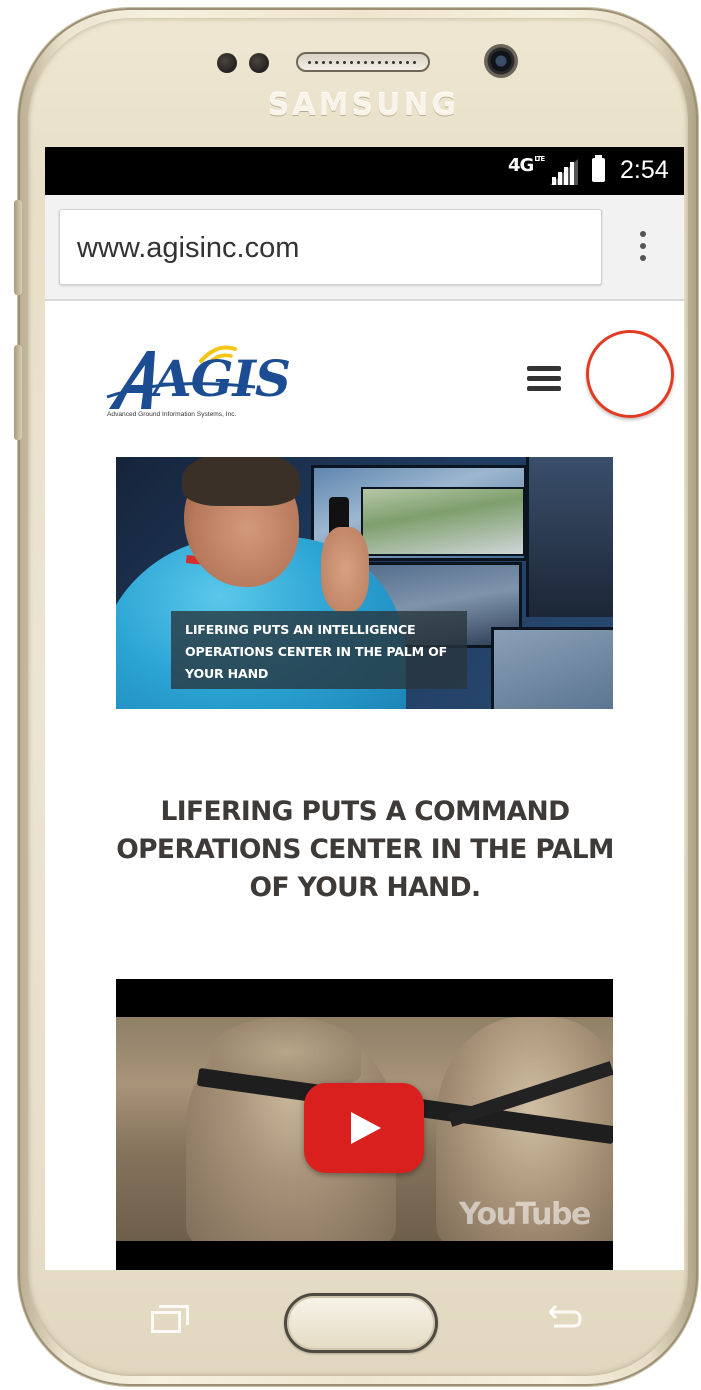 The image size is (701, 1390). I want to click on recent-apps-key-icon, so click(171, 1320).